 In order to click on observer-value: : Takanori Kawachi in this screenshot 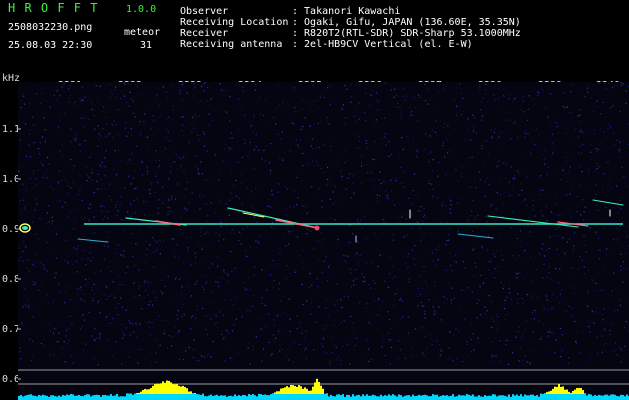, I will do `click(346, 11)`.